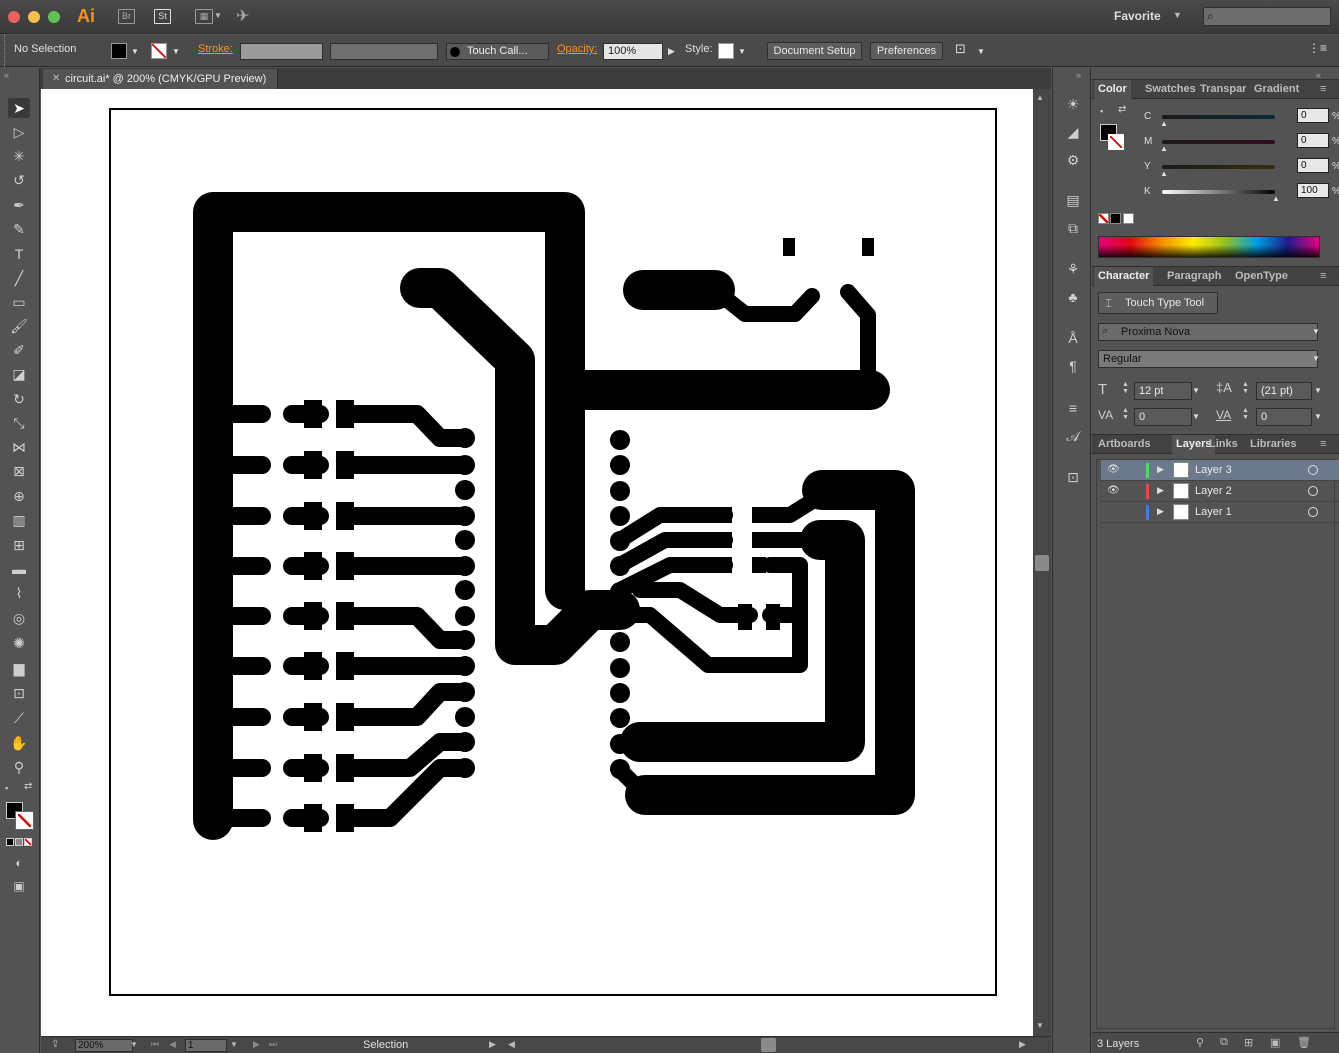  I want to click on free-transform-tool-icon: ⊠, so click(19, 471).